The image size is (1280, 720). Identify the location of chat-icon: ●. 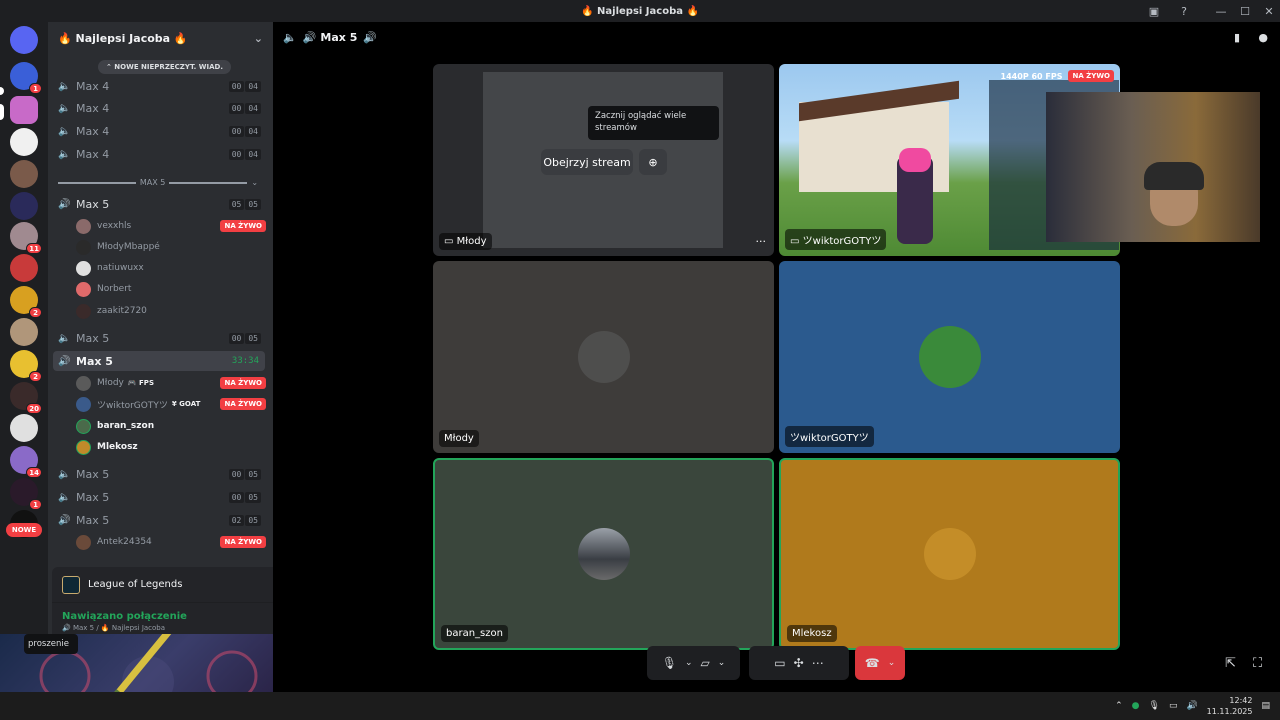
(1263, 37).